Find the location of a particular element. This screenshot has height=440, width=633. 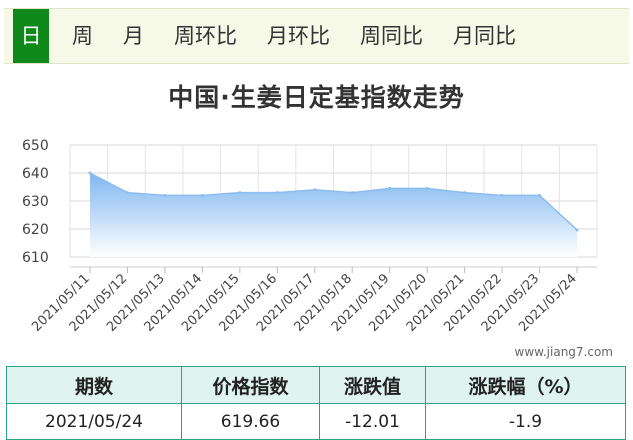

y-tick-label: 610 is located at coordinates (35, 258).